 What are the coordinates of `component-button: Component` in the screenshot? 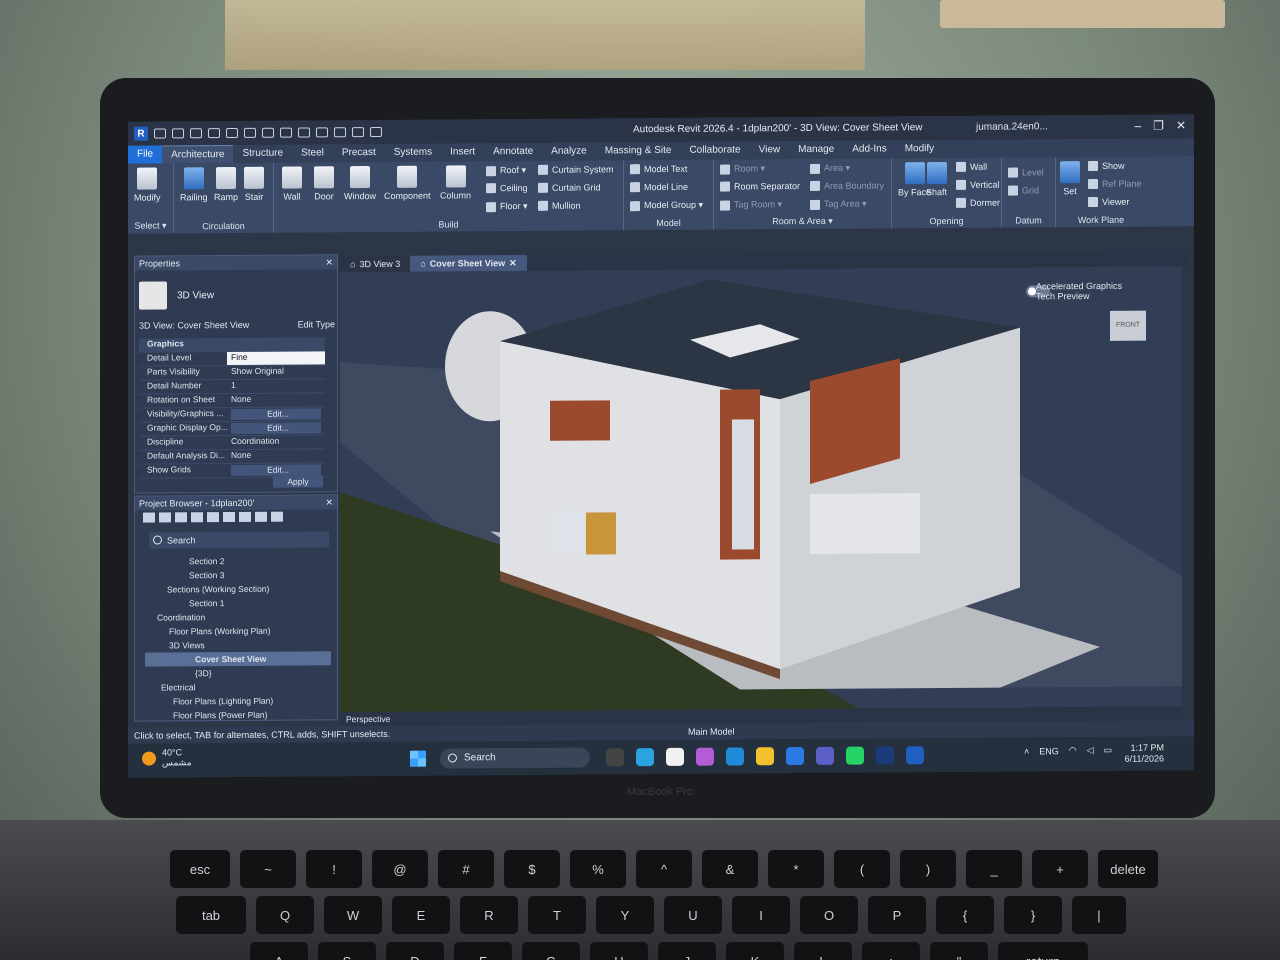 It's located at (407, 183).